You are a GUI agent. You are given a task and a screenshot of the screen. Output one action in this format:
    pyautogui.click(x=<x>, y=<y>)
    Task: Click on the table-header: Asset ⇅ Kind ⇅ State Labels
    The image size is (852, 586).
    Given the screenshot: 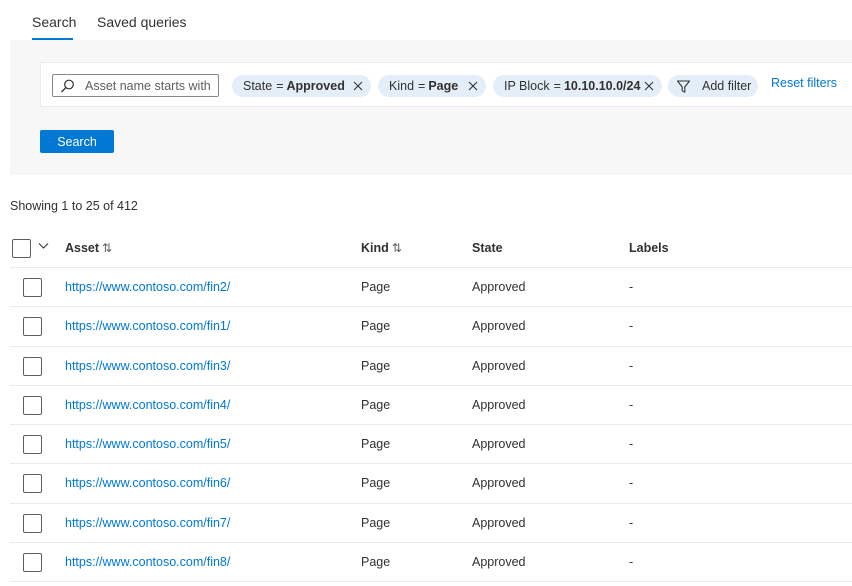 What is the action you would take?
    pyautogui.click(x=431, y=248)
    